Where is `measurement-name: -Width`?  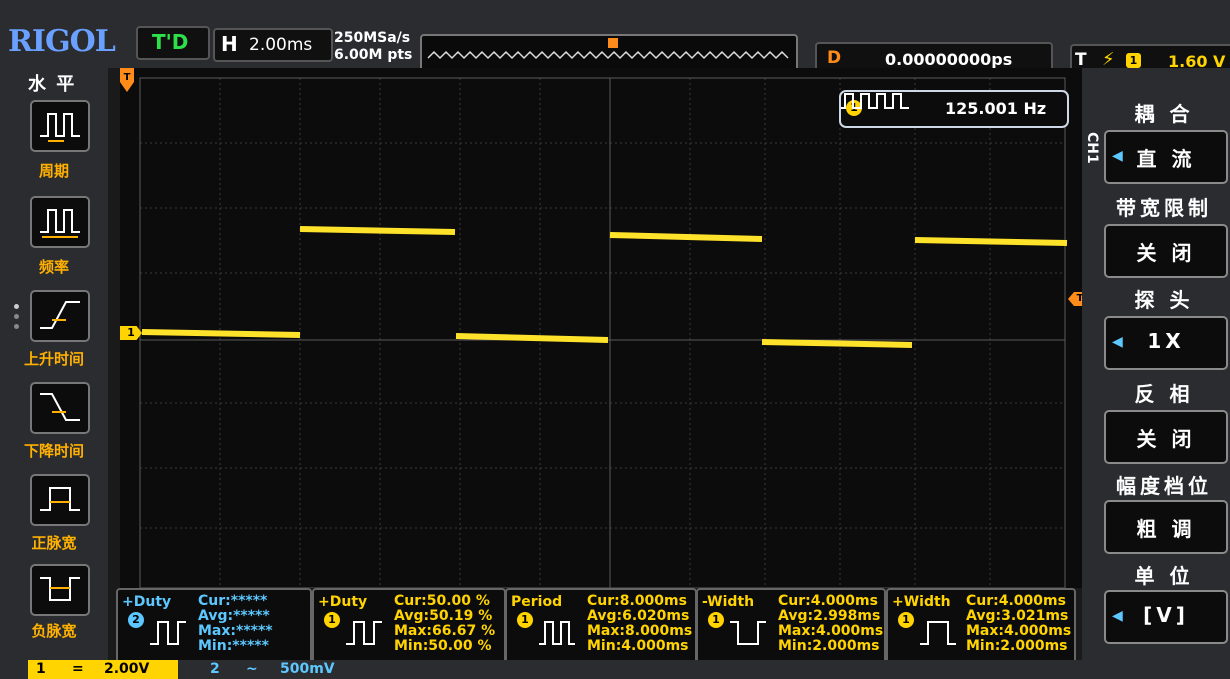
measurement-name: -Width is located at coordinates (728, 602).